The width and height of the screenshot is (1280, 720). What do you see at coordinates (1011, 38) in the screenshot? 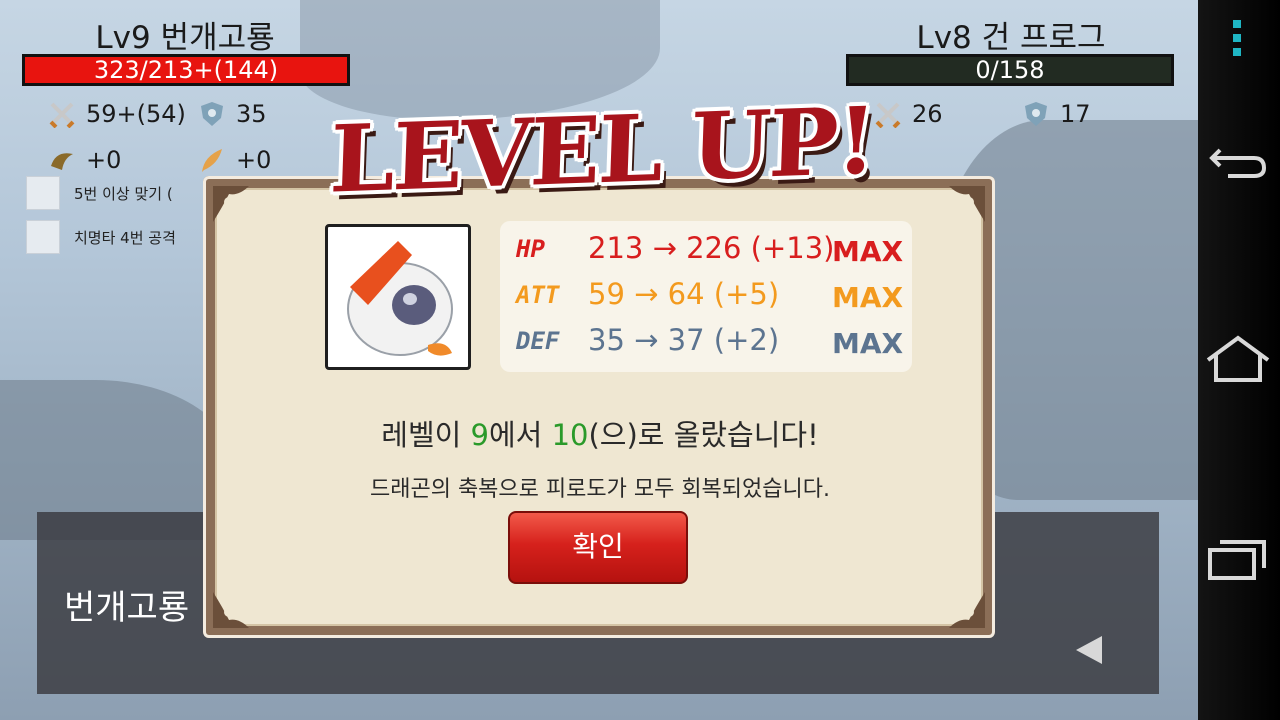
I see `enemy-name: Lv8 건 프로그` at bounding box center [1011, 38].